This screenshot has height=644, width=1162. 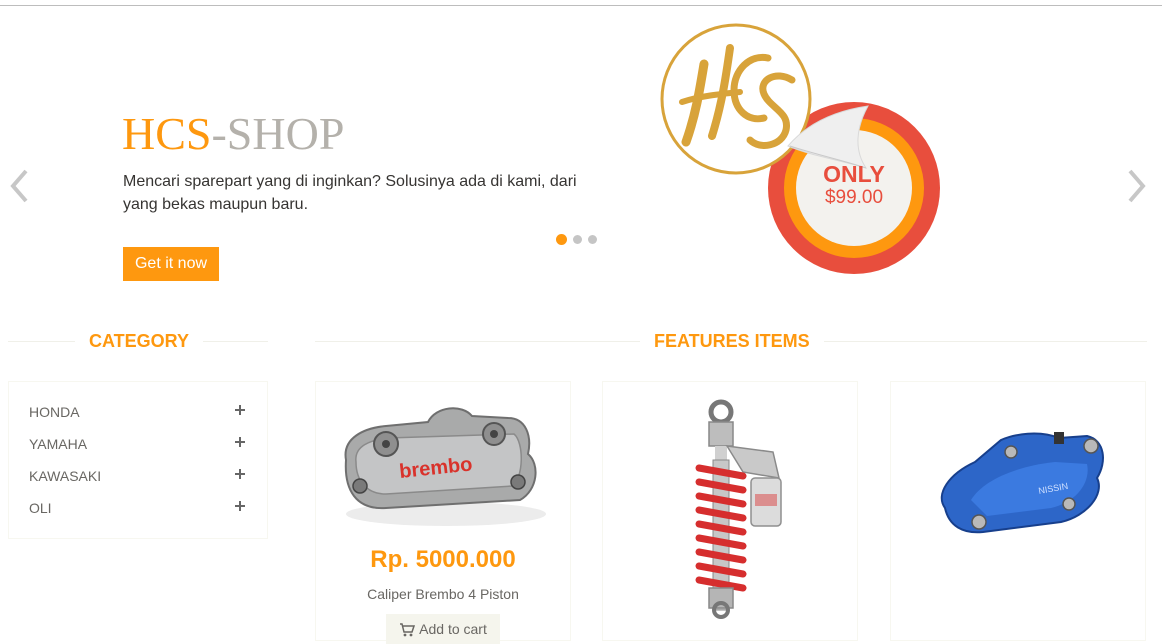 What do you see at coordinates (1136, 186) in the screenshot?
I see `slider-next-arrow-icon` at bounding box center [1136, 186].